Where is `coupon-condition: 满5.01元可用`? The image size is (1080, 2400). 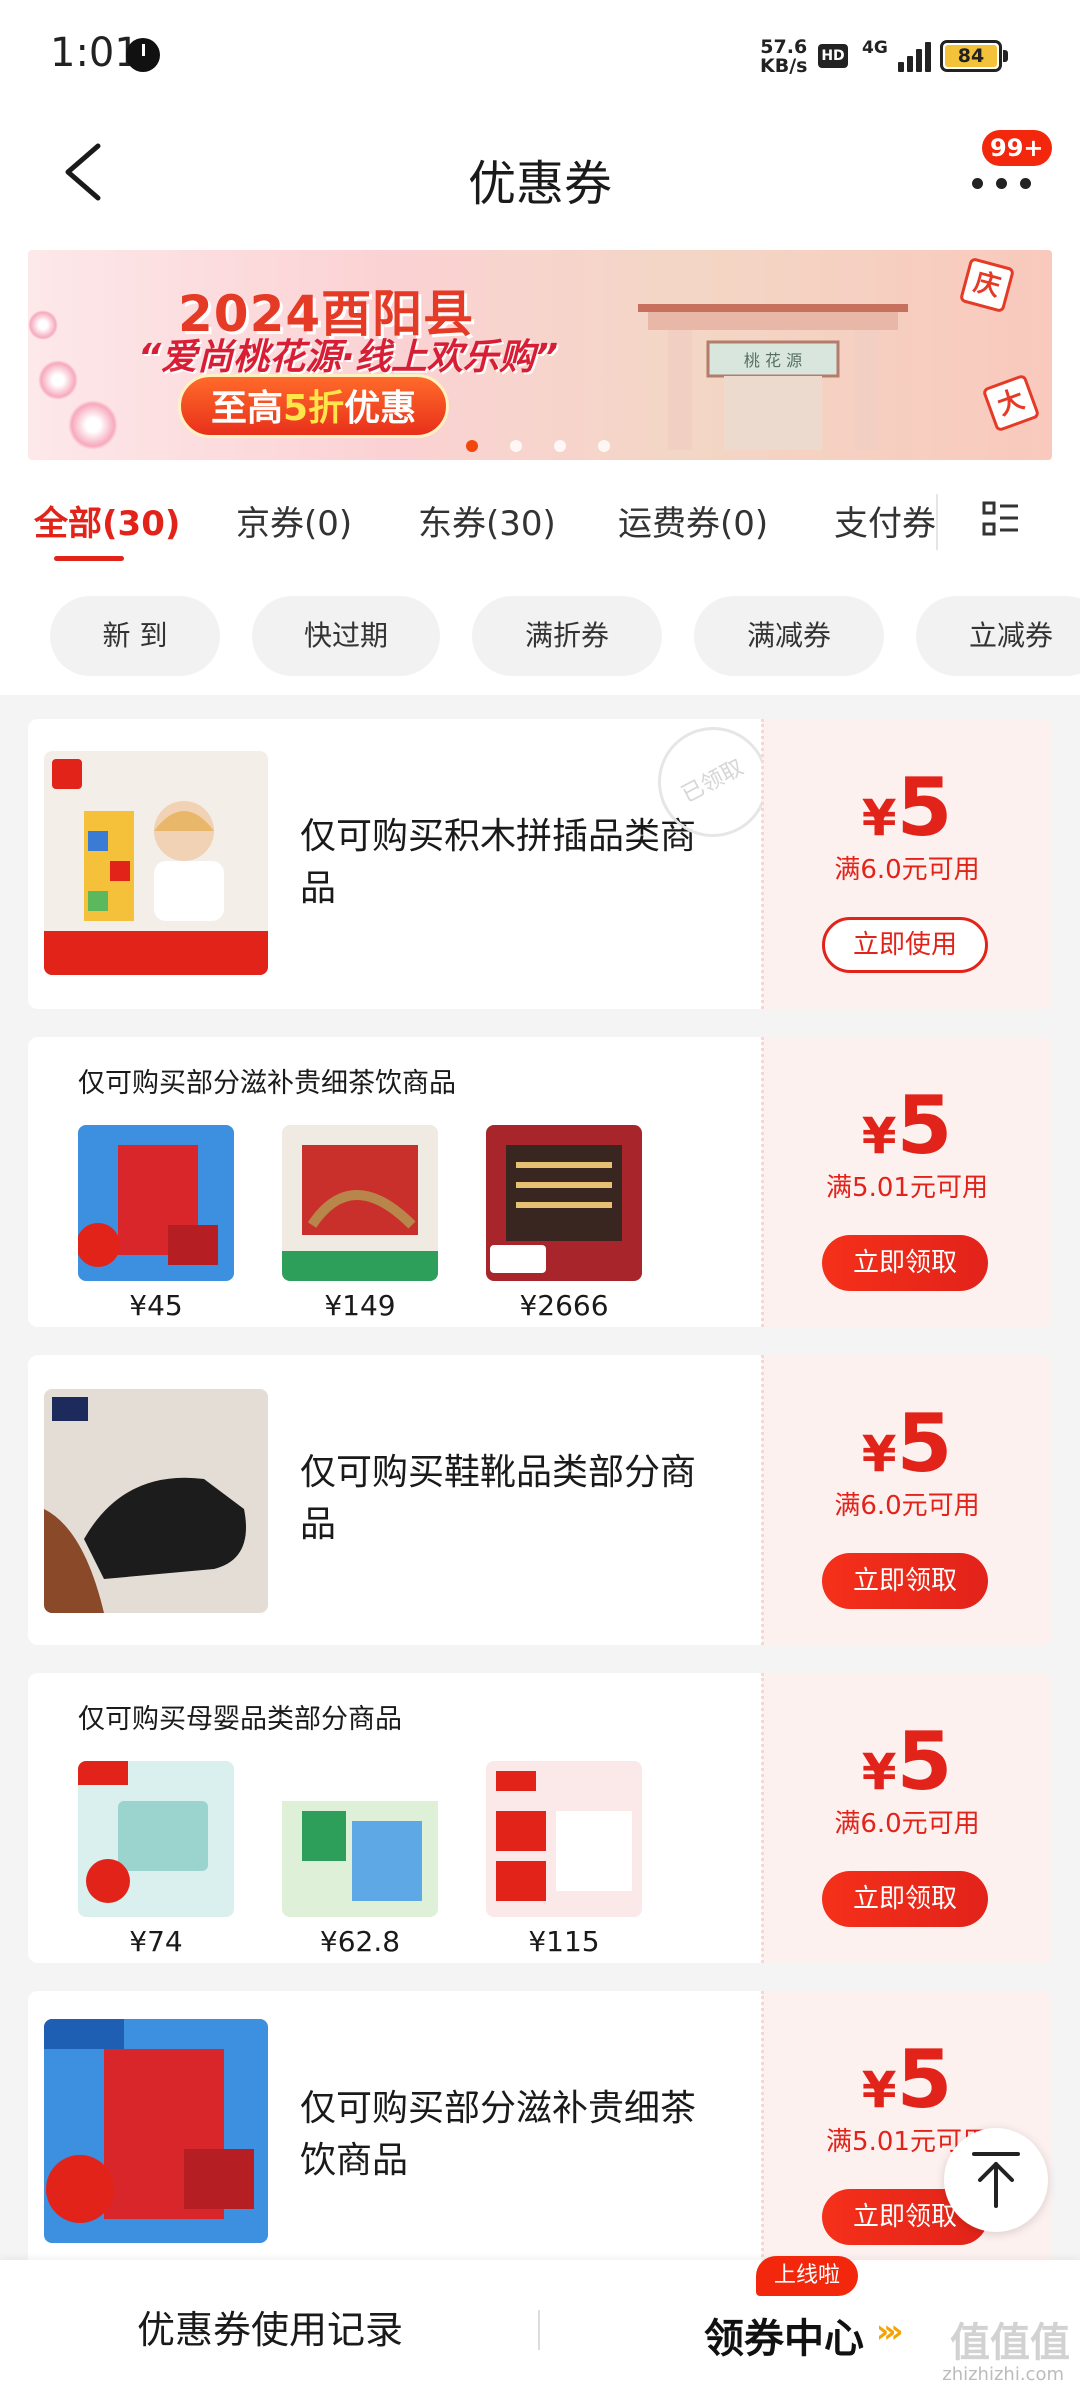
coupon-condition: 满5.01元可用 is located at coordinates (907, 1188).